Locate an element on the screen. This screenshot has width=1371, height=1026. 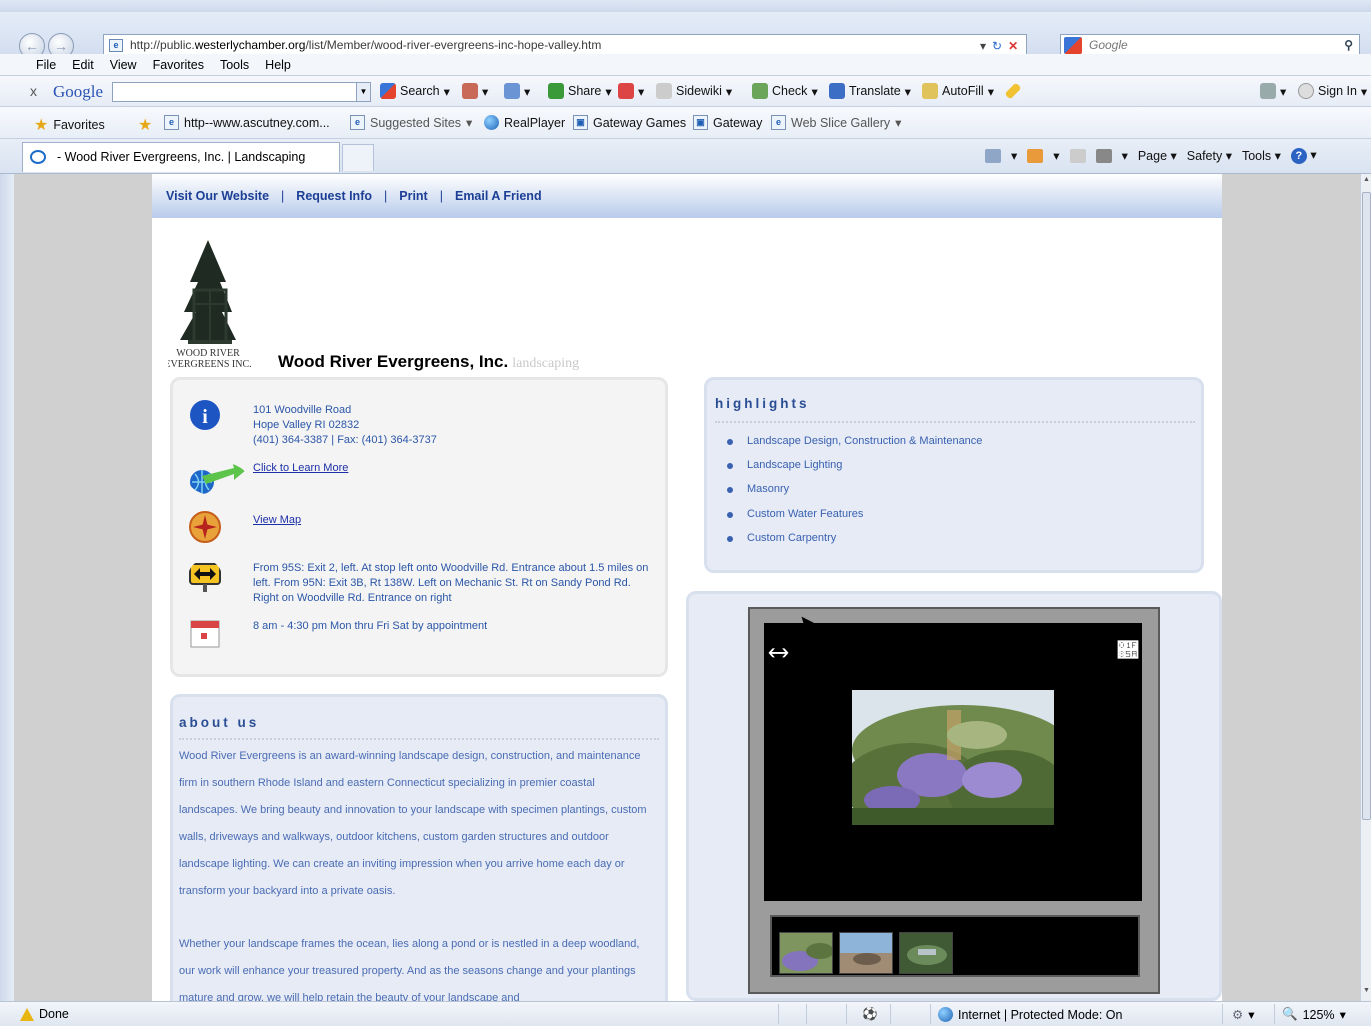
view-map-link: View Map is located at coordinates (277, 520).